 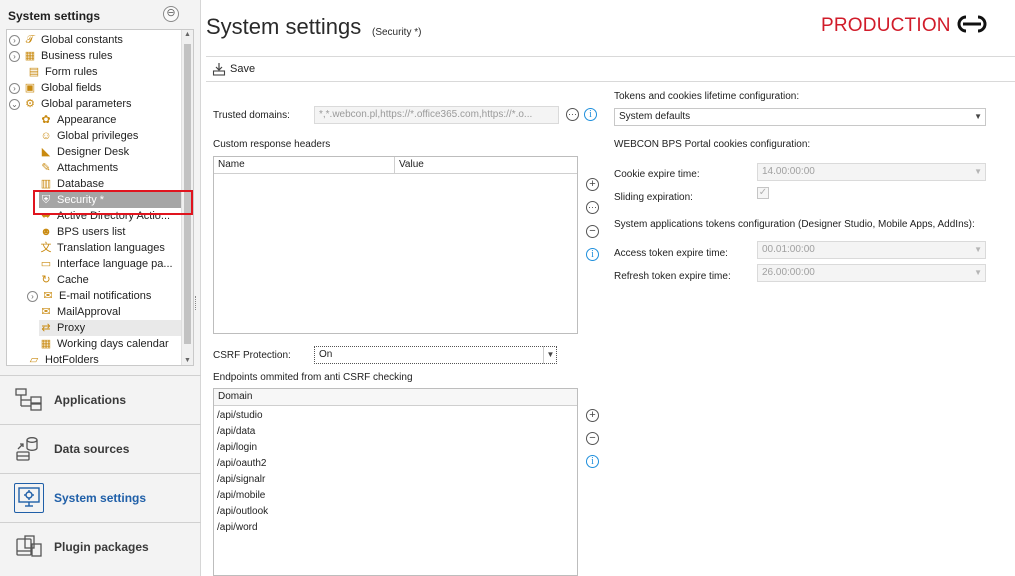 What do you see at coordinates (29, 497) in the screenshot?
I see `system-settings-icon` at bounding box center [29, 497].